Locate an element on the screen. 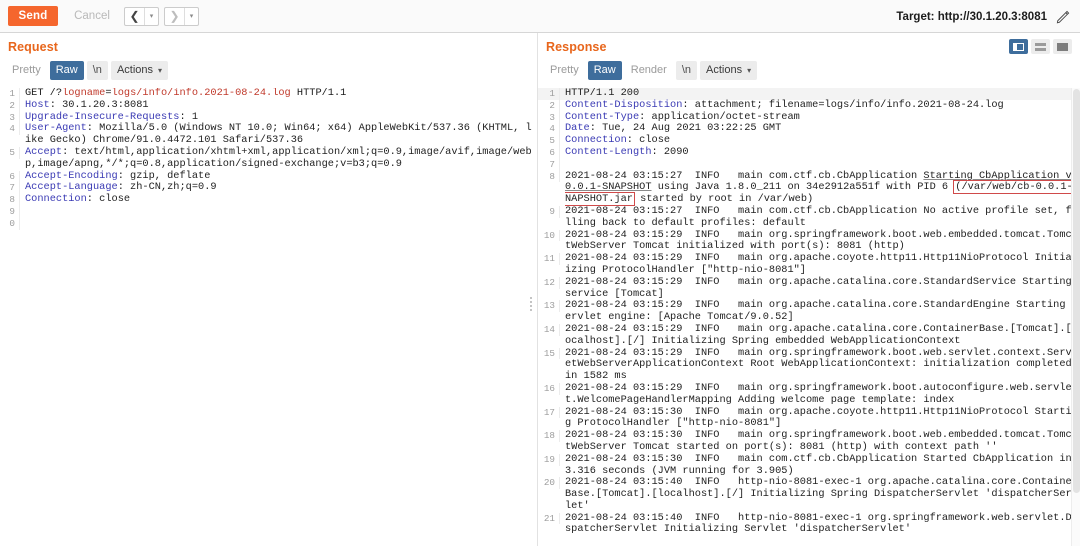 The image size is (1080, 546). request-tabbar: Pretty Raw \n Actions ▾ is located at coordinates (268, 70).